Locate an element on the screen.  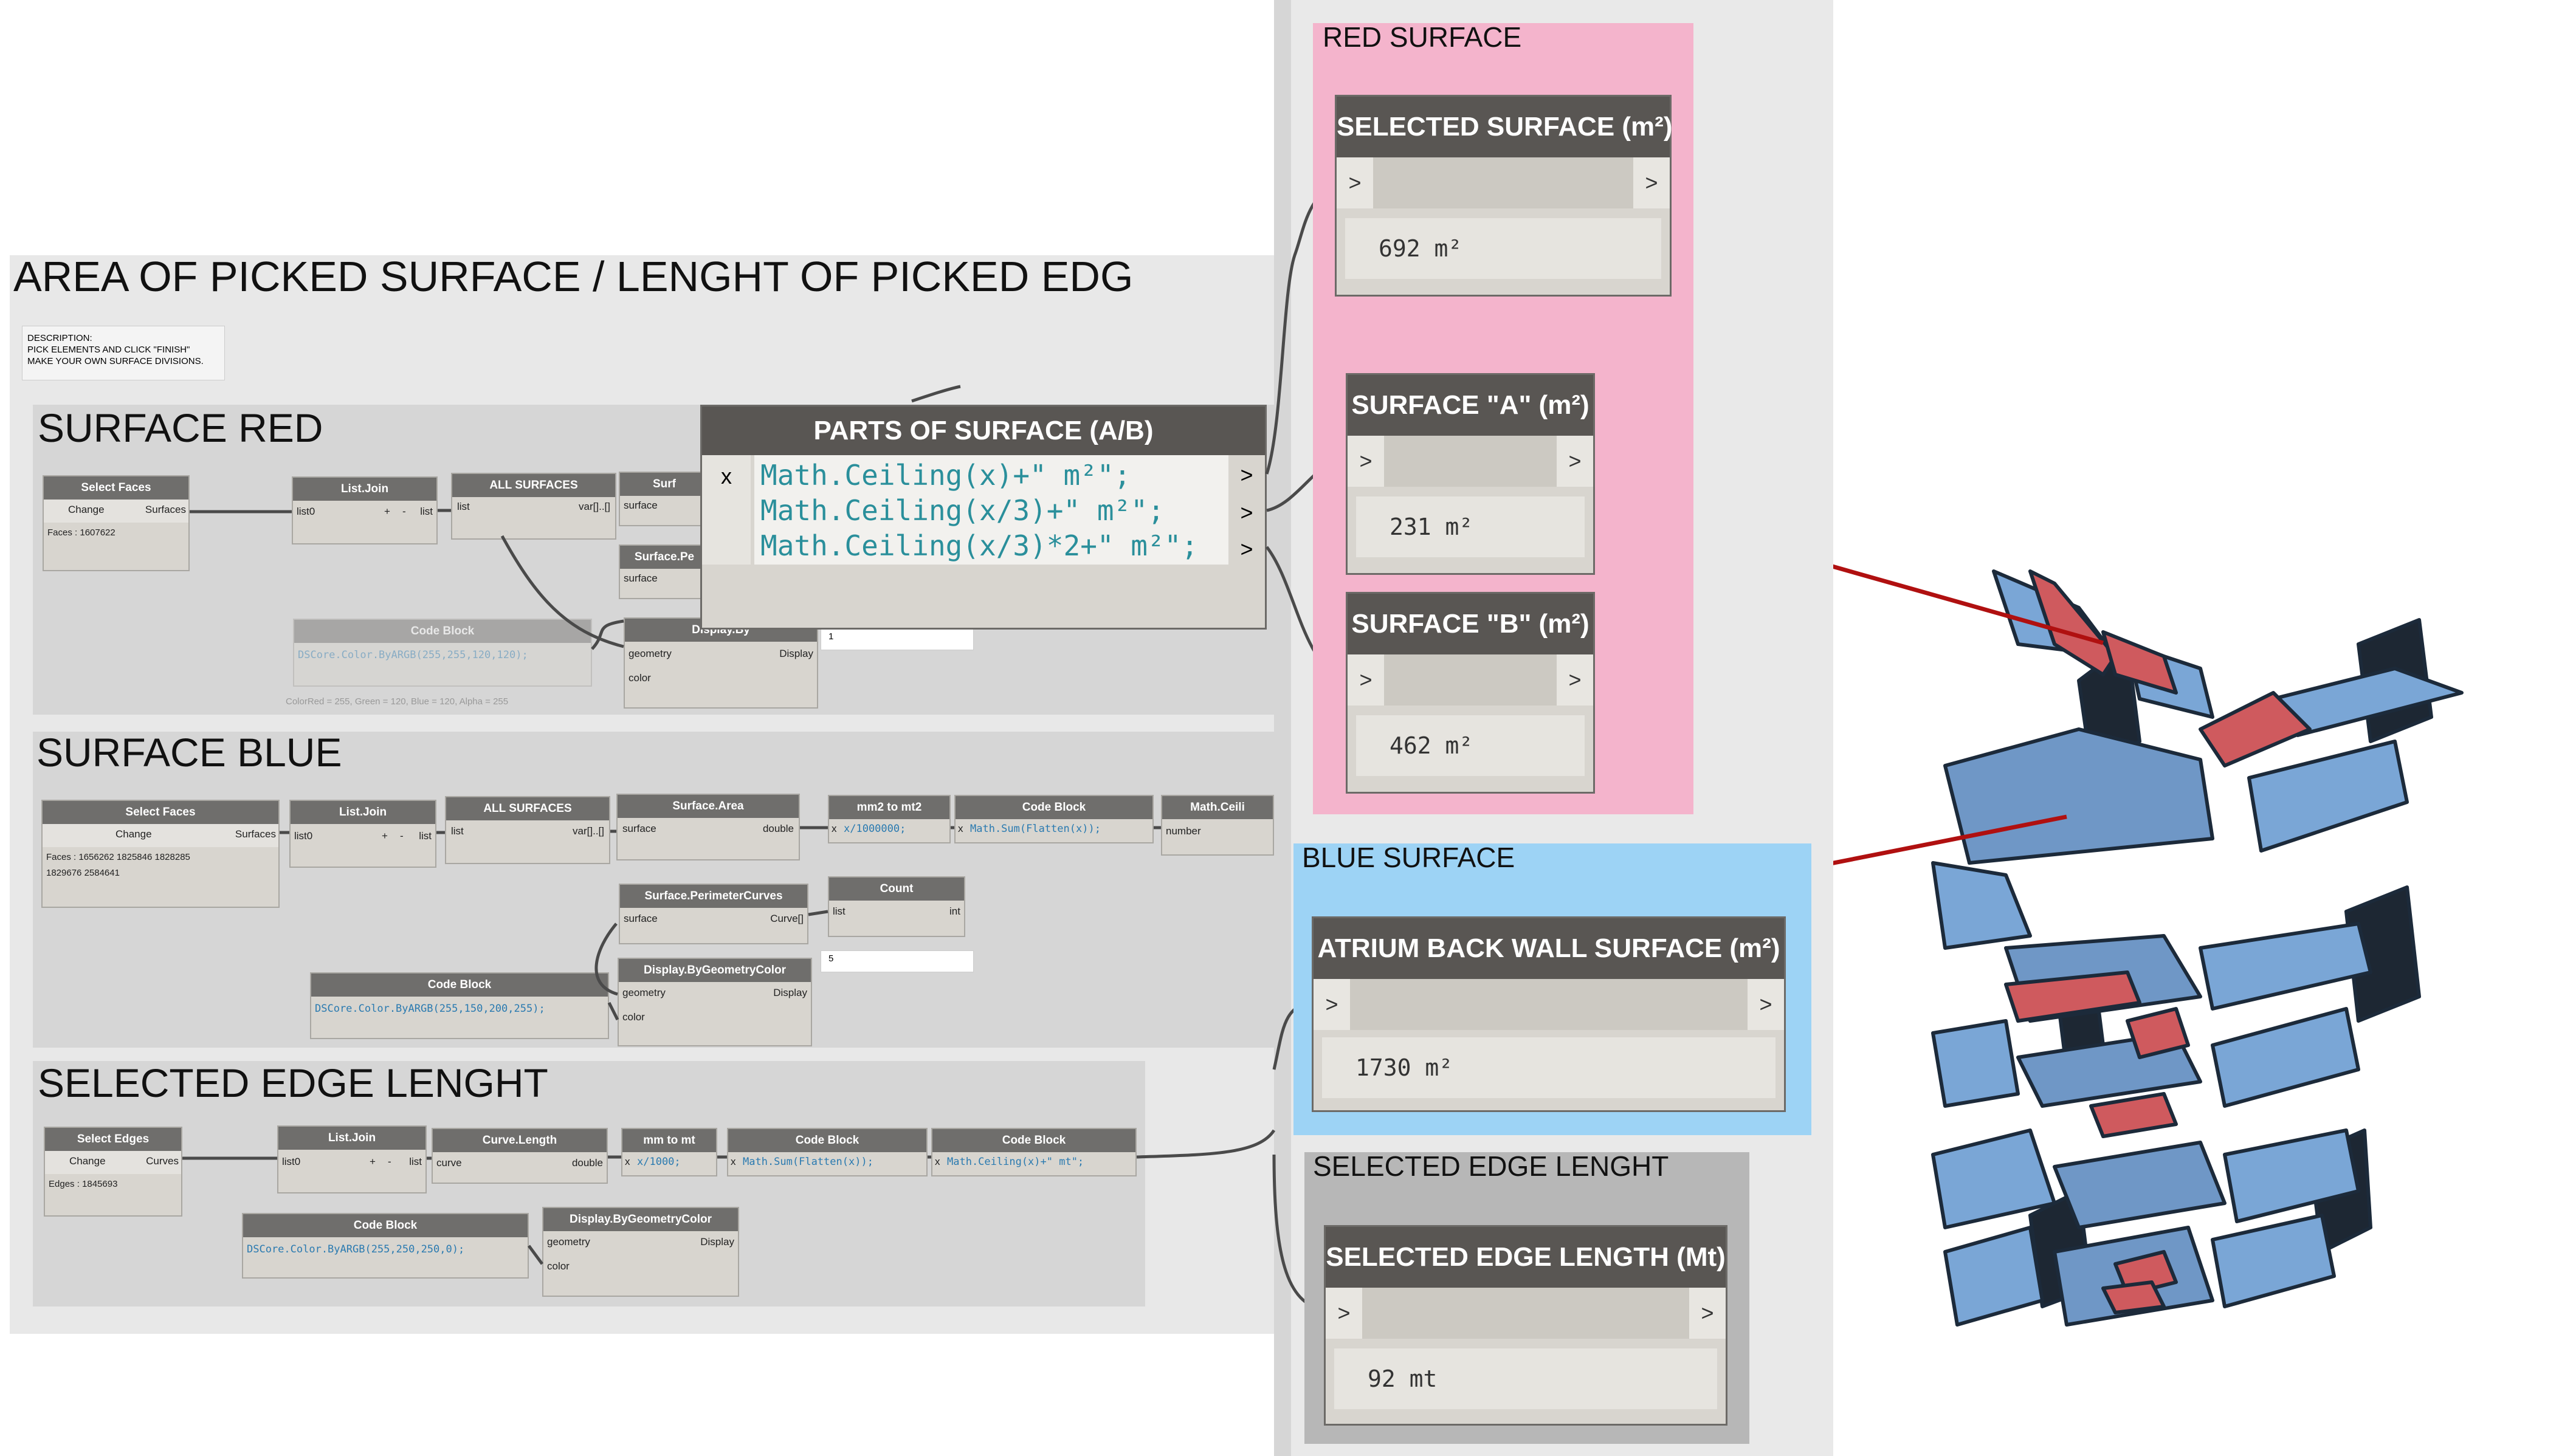
watch-value: 231 m² is located at coordinates (1470, 526).